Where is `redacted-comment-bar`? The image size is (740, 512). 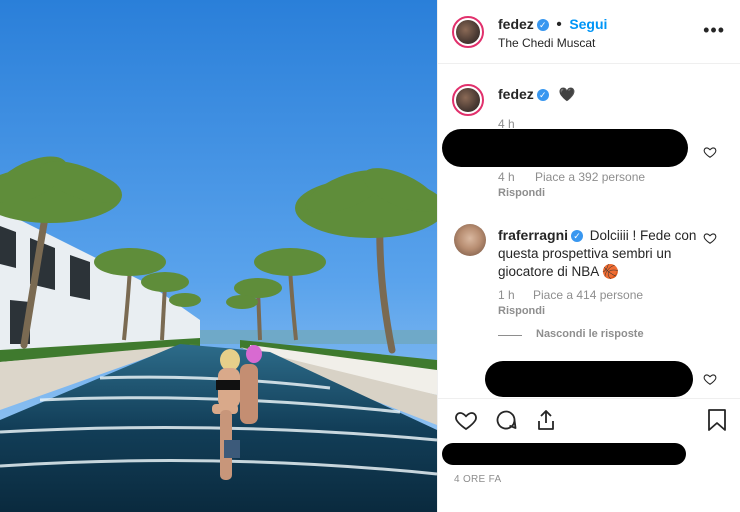 redacted-comment-bar is located at coordinates (565, 148).